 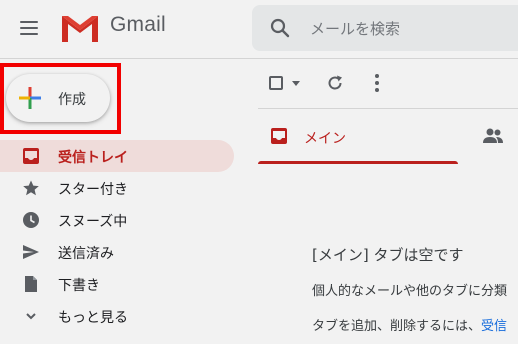 I want to click on sidebar-item-snoozed: スヌーズ中, so click(x=117, y=220).